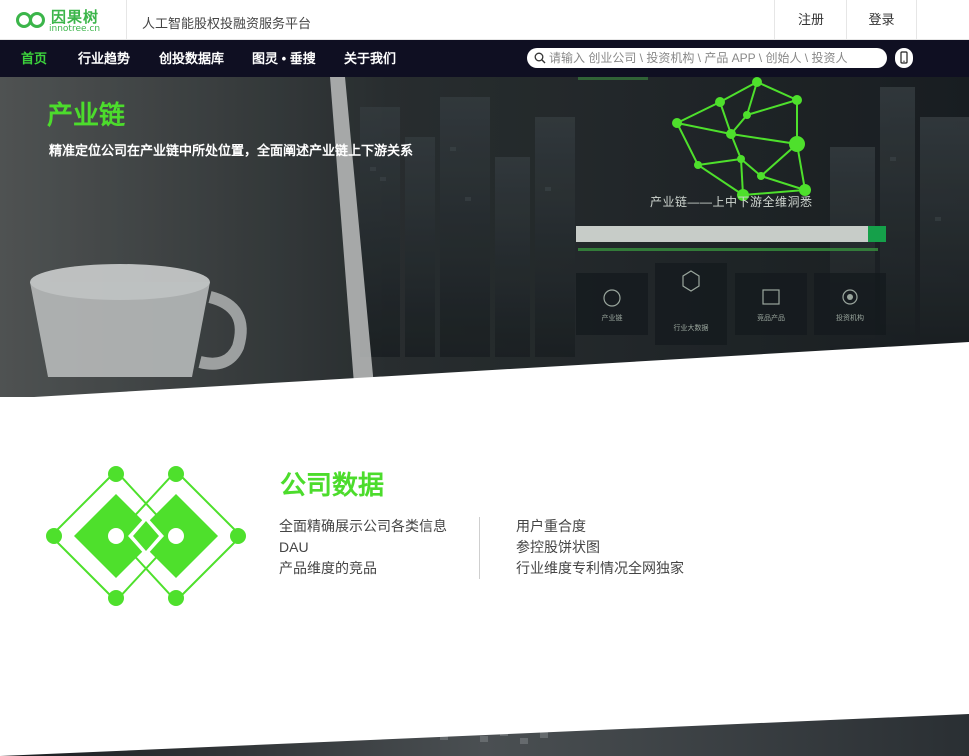 The image size is (969, 756). Describe the element at coordinates (191, 58) in the screenshot. I see `nav-item-vc-database: 创投数据库` at that location.